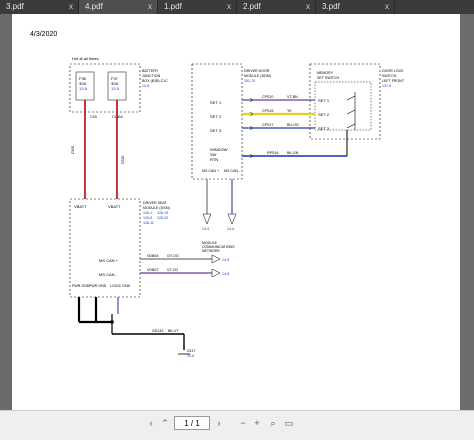 The image size is (474, 440). What do you see at coordinates (152, 270) in the screenshot?
I see `vdb07-label: VDB07` at bounding box center [152, 270].